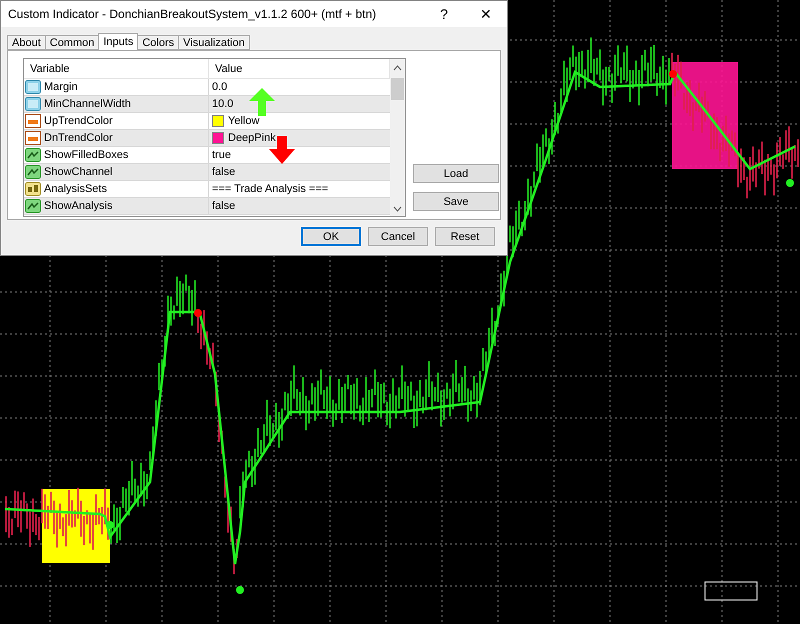 The image size is (800, 624). I want to click on variable-name: ShowFilledBoxes, so click(86, 155).